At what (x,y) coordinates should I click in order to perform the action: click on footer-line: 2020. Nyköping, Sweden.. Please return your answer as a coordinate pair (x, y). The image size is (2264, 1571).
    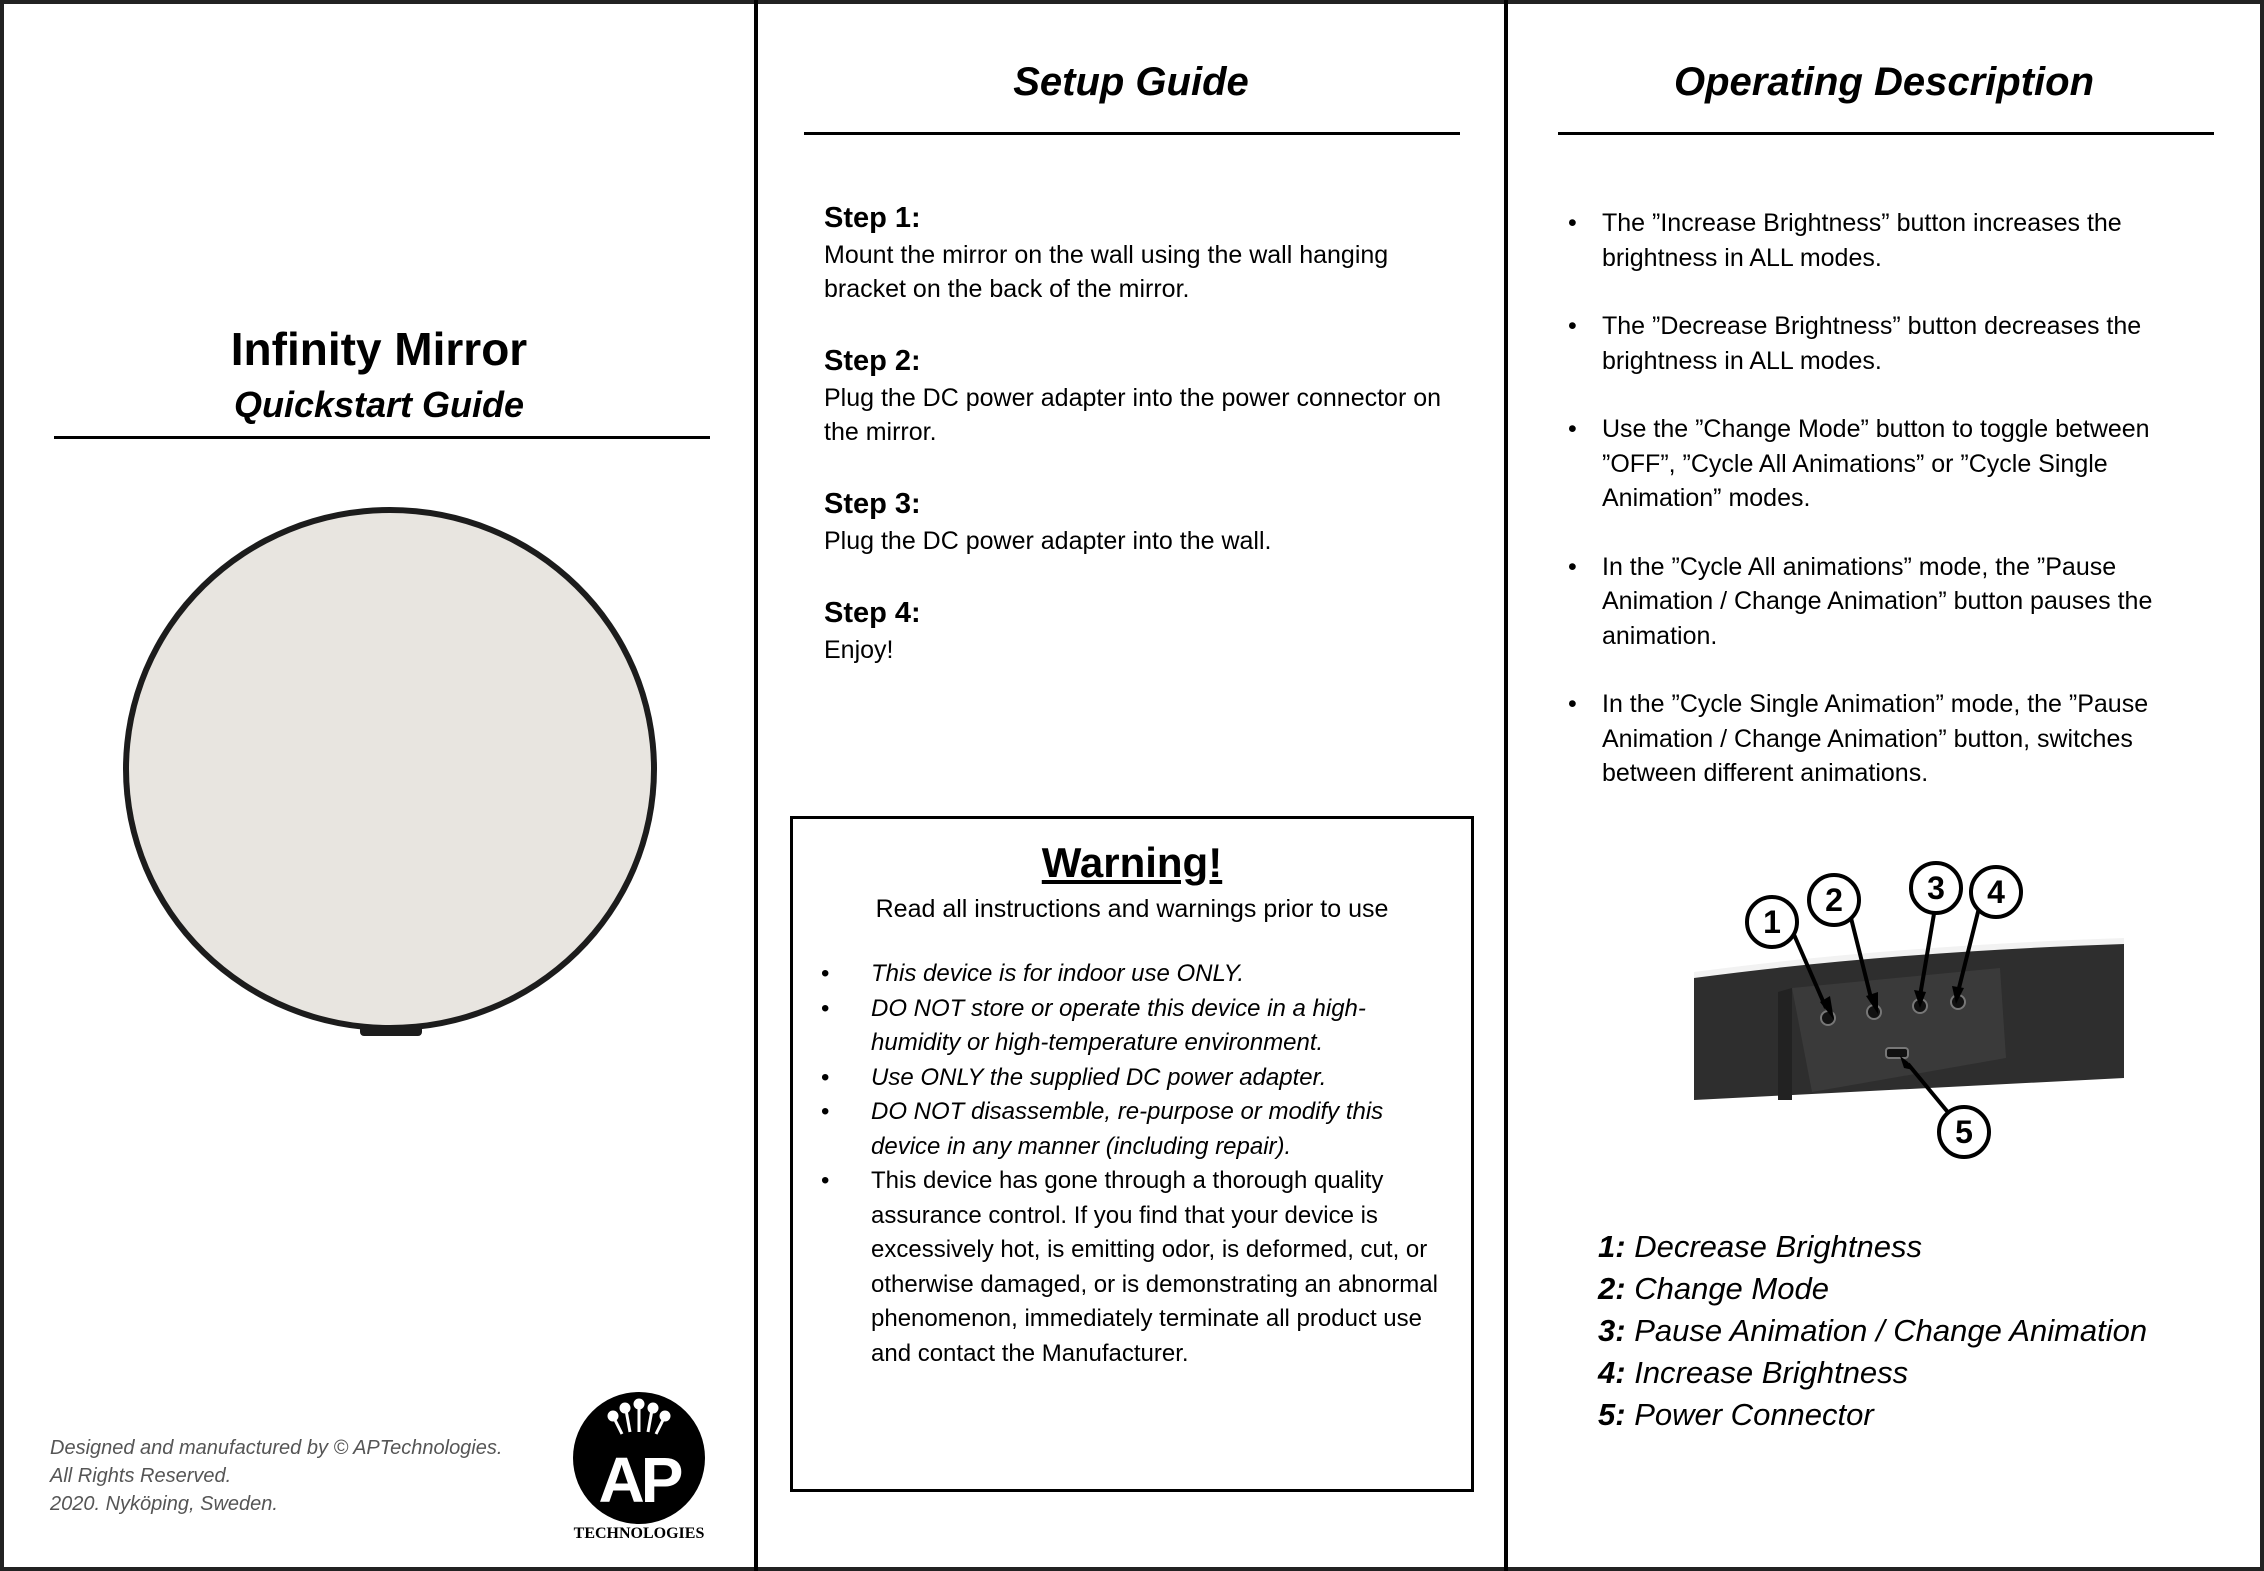
    Looking at the image, I should click on (164, 1504).